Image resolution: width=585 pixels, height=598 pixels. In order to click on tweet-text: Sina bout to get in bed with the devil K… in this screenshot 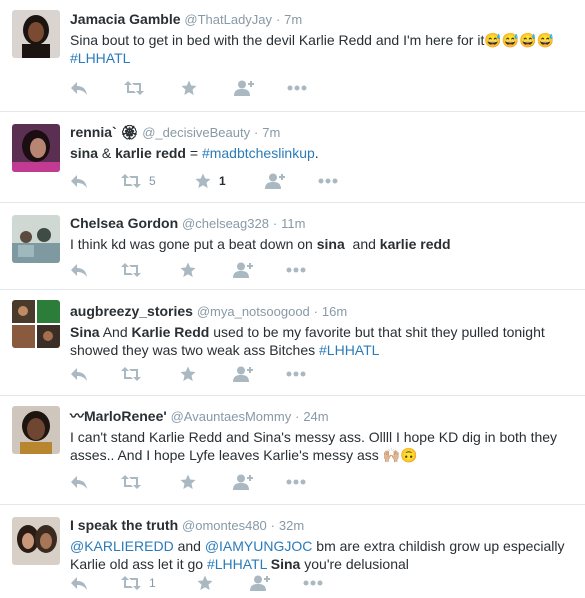, I will do `click(322, 49)`.